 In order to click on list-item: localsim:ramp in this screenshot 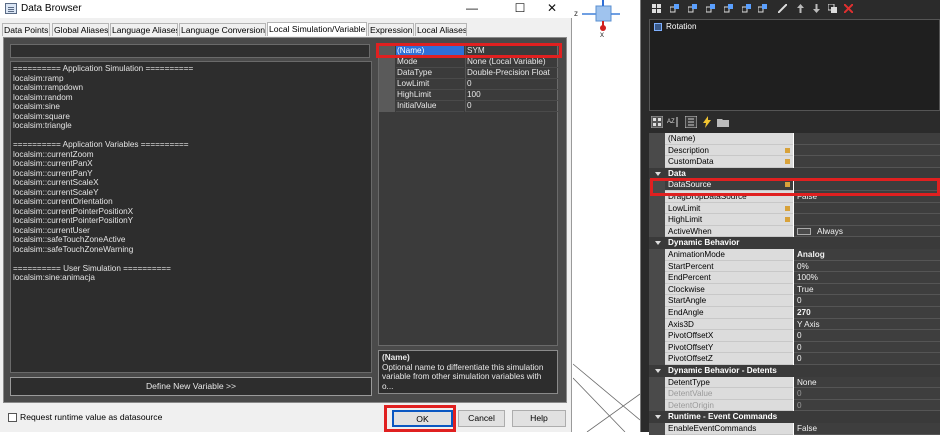, I will do `click(191, 79)`.